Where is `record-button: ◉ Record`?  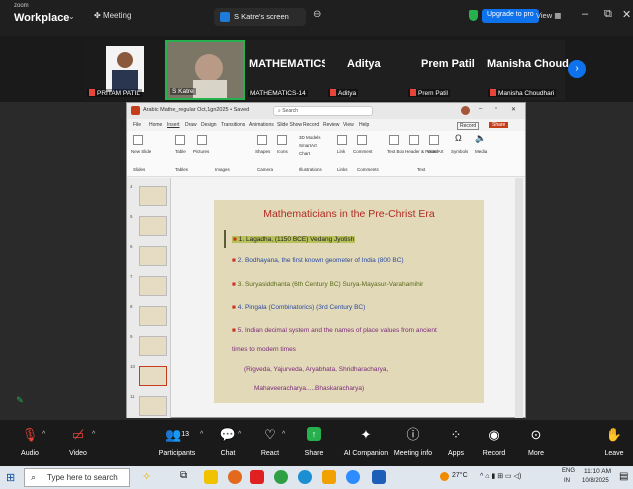 record-button: ◉ Record is located at coordinates (494, 442).